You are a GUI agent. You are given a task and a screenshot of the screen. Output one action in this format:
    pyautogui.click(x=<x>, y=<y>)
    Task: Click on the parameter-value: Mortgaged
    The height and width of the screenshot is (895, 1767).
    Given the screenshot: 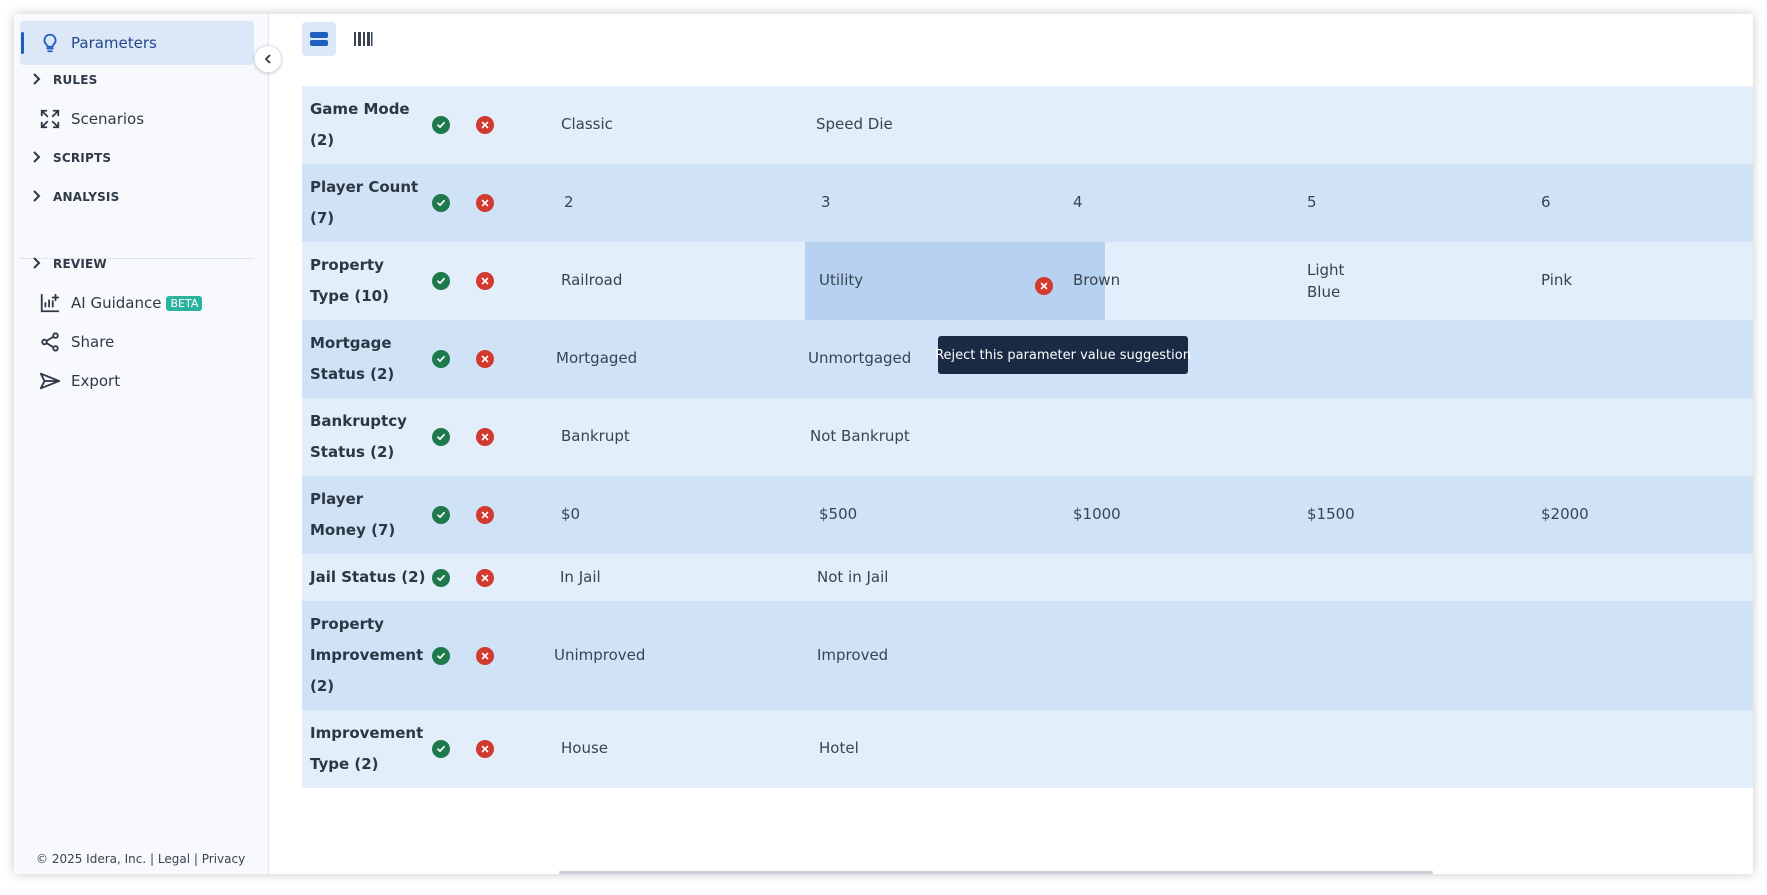 What is the action you would take?
    pyautogui.click(x=596, y=358)
    